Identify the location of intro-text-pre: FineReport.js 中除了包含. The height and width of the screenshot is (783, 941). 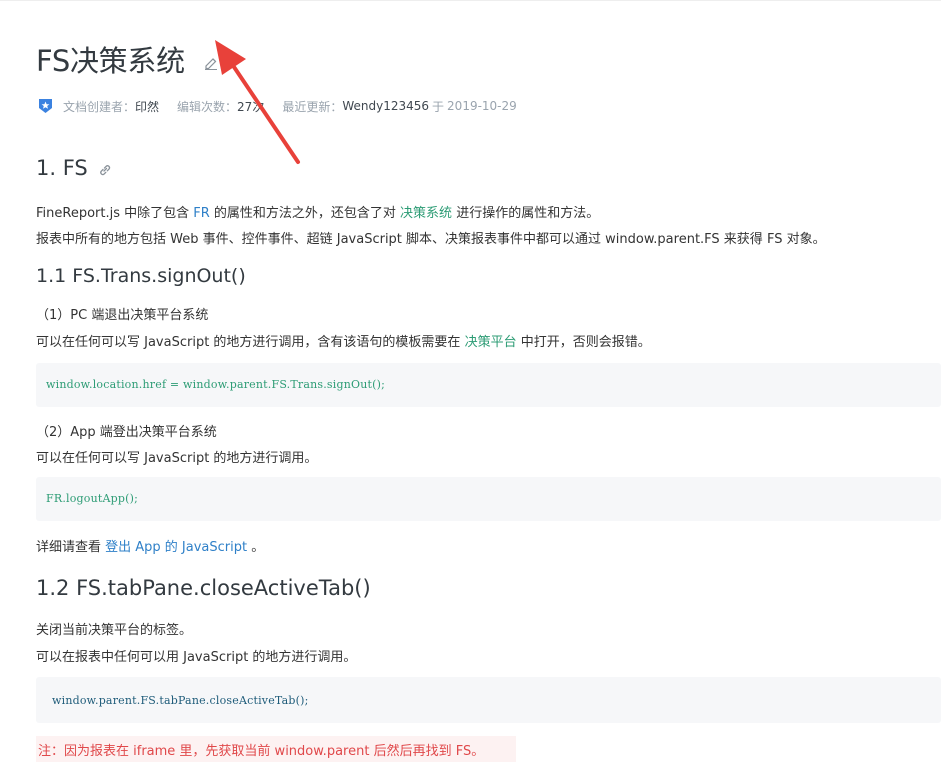
(115, 213).